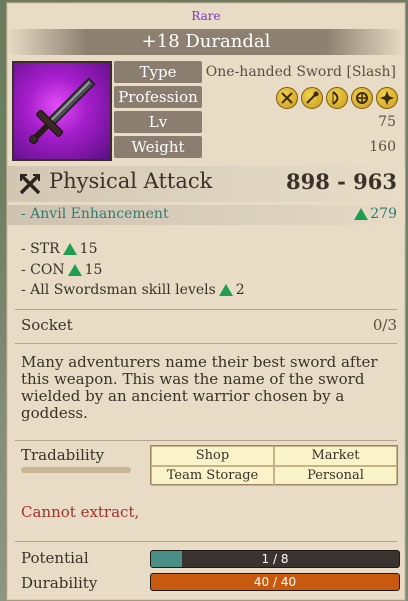 The width and height of the screenshot is (408, 601). Describe the element at coordinates (158, 72) in the screenshot. I see `type-label: Type` at that location.